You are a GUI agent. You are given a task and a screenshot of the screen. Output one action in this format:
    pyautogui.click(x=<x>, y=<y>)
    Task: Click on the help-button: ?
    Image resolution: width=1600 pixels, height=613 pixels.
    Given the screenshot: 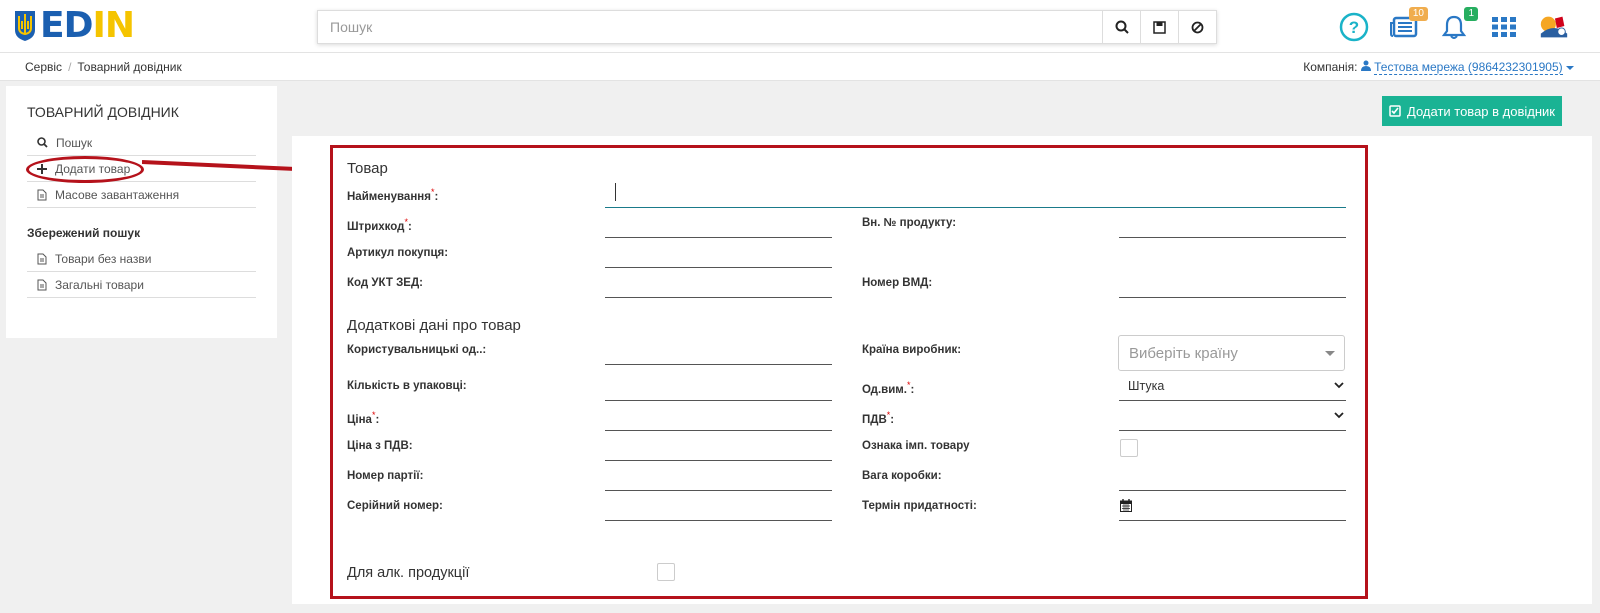 What is the action you would take?
    pyautogui.click(x=1354, y=27)
    